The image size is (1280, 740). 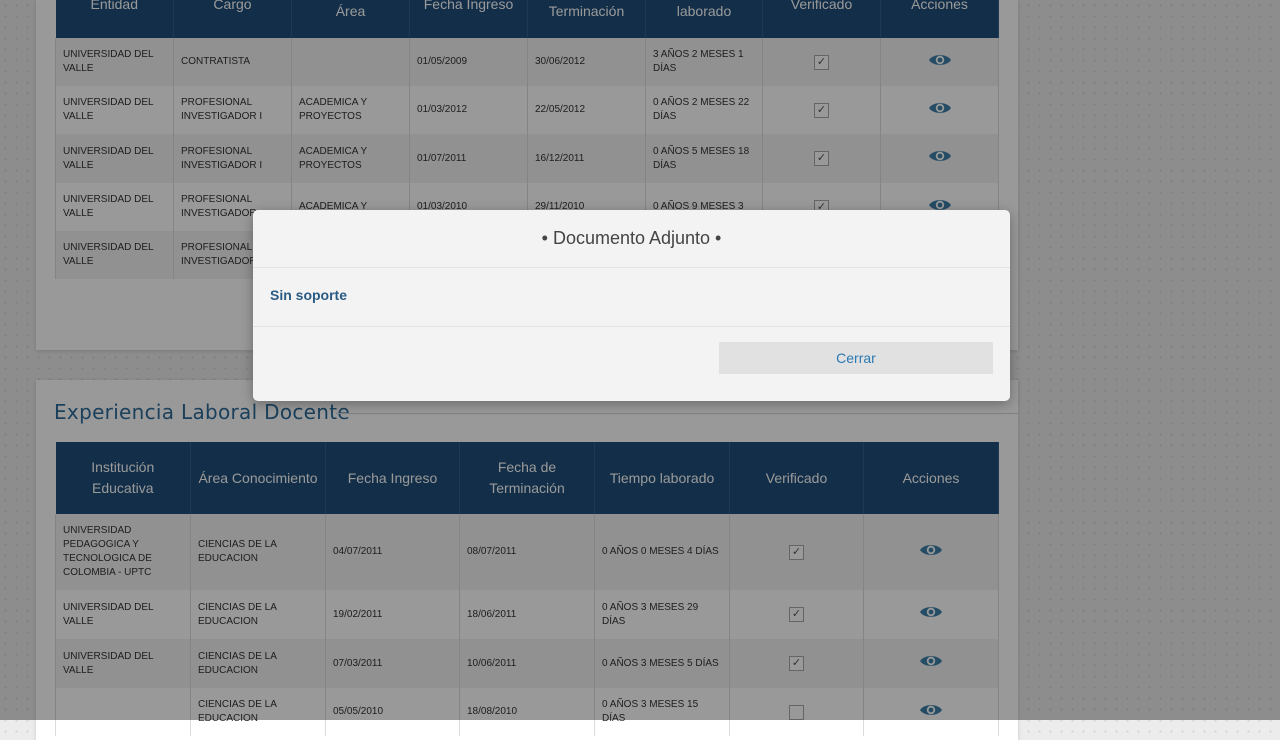 What do you see at coordinates (631, 364) in the screenshot?
I see `modal-footer: Cerrar` at bounding box center [631, 364].